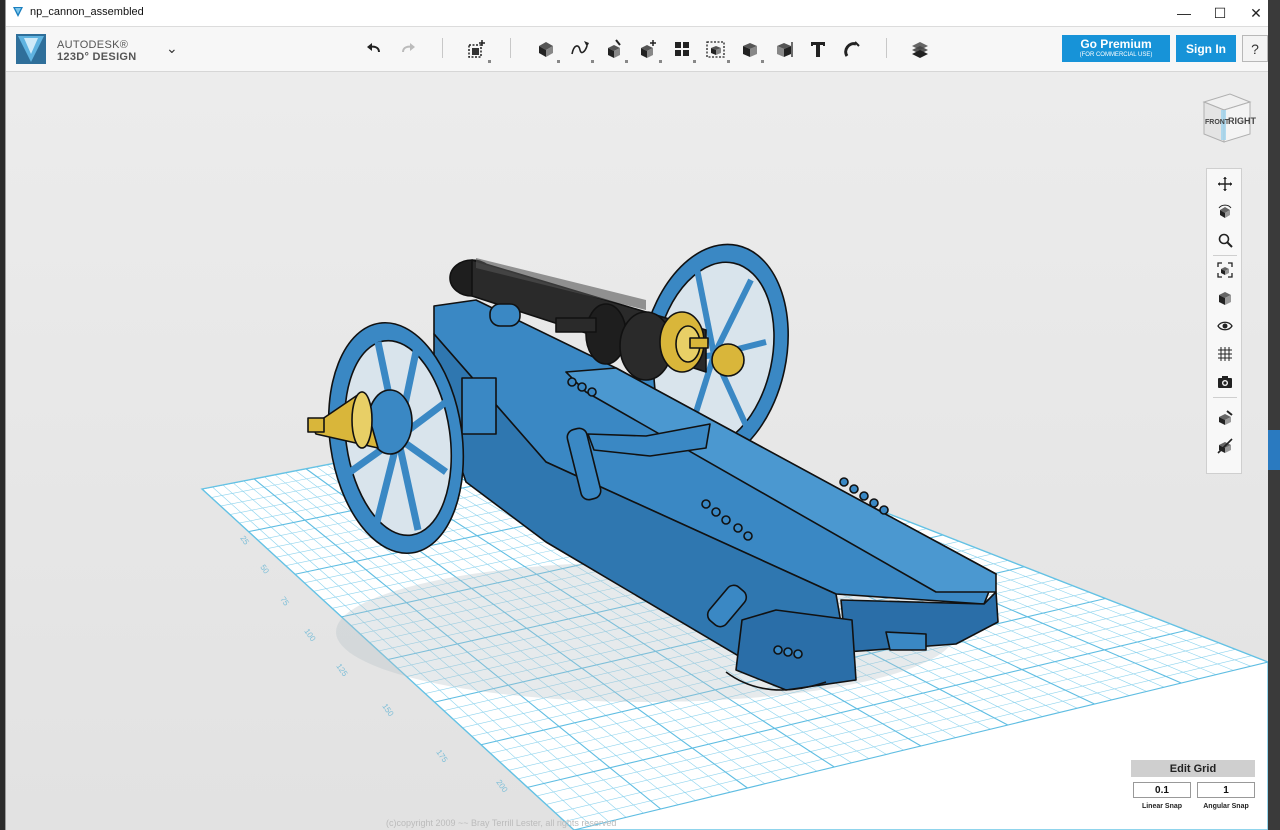 The image size is (1280, 830). I want to click on material-icon, so click(920, 49).